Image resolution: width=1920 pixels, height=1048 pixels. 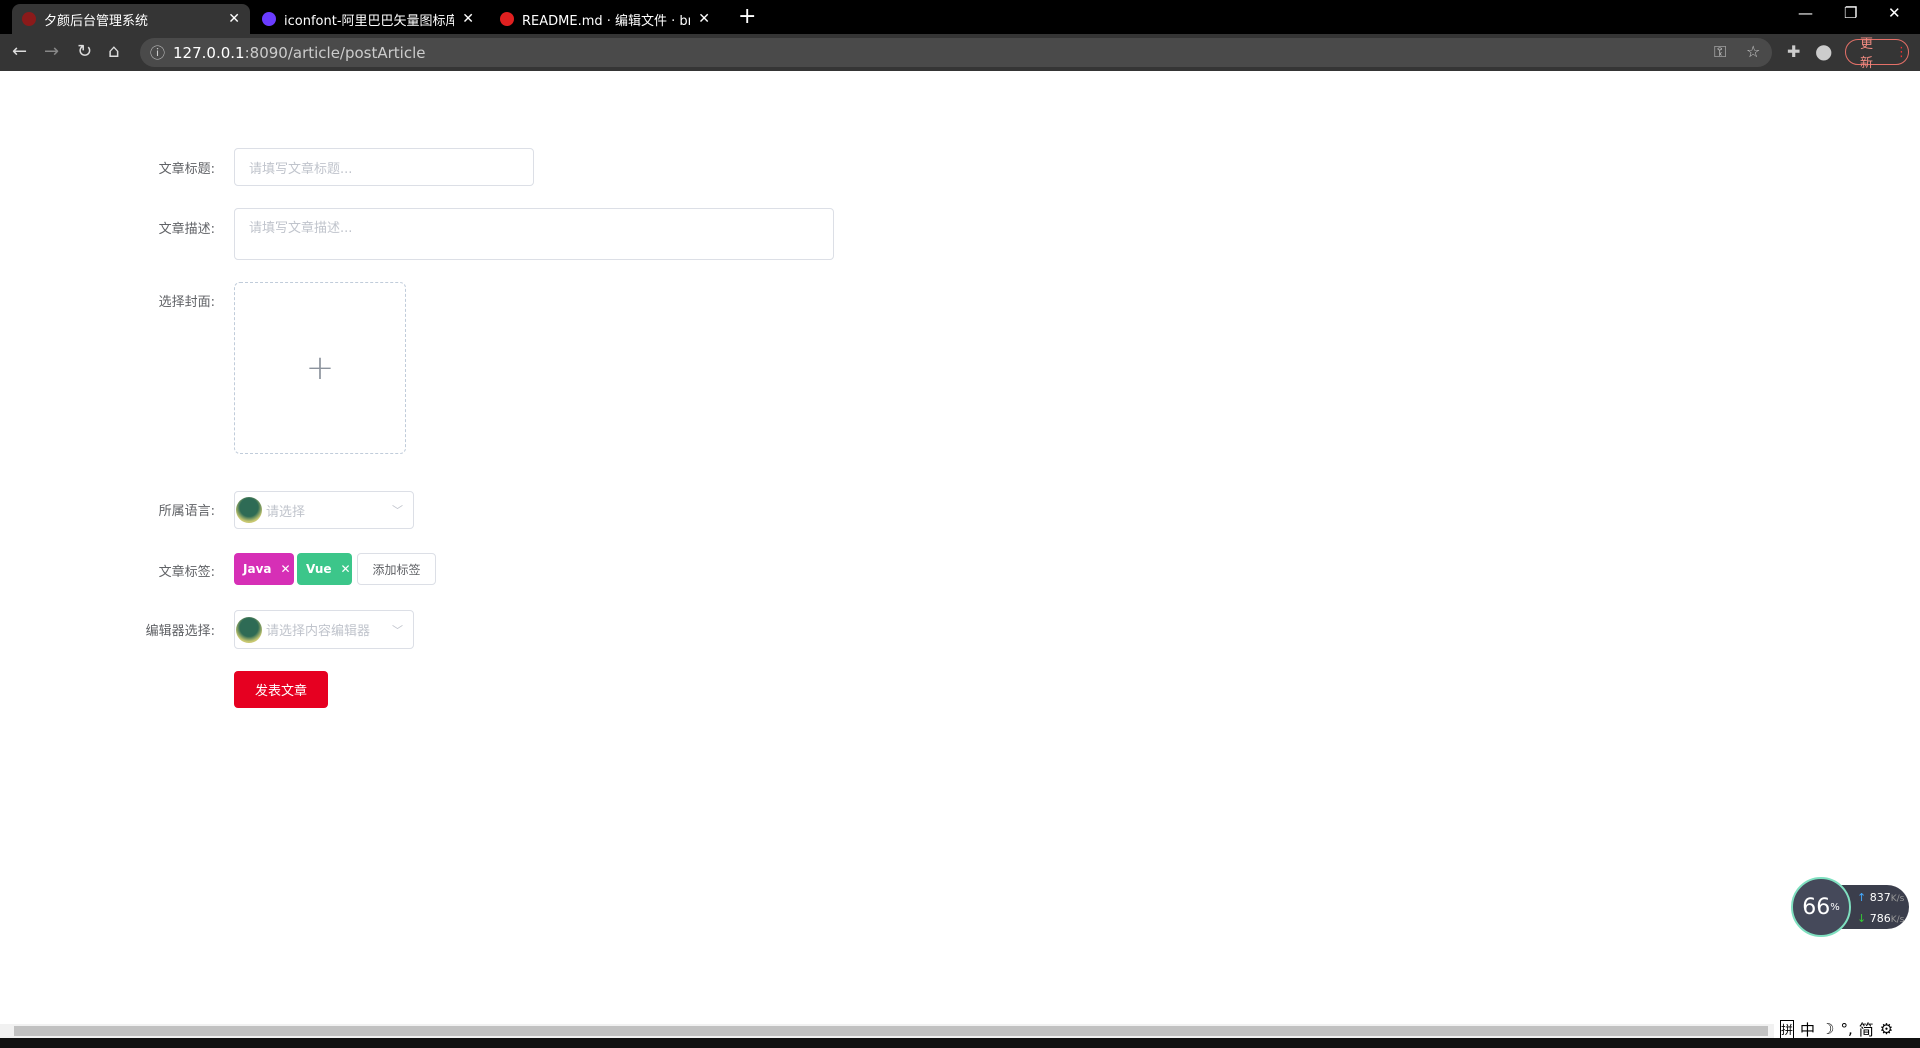 I want to click on gear-icon: ⚙, so click(x=1886, y=1029).